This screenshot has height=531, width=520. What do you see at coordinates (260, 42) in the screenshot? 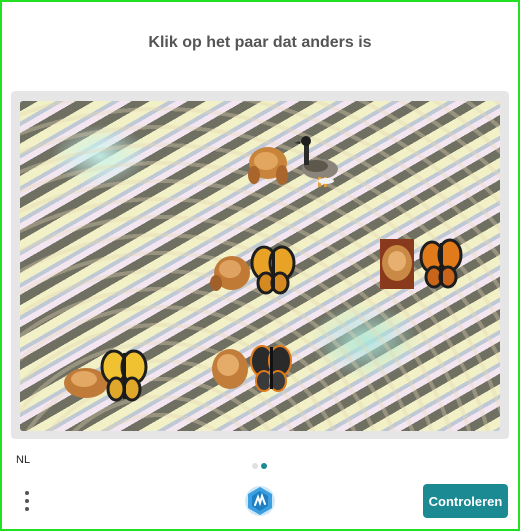
I see `page-title: Klik op het paar dat anders is` at bounding box center [260, 42].